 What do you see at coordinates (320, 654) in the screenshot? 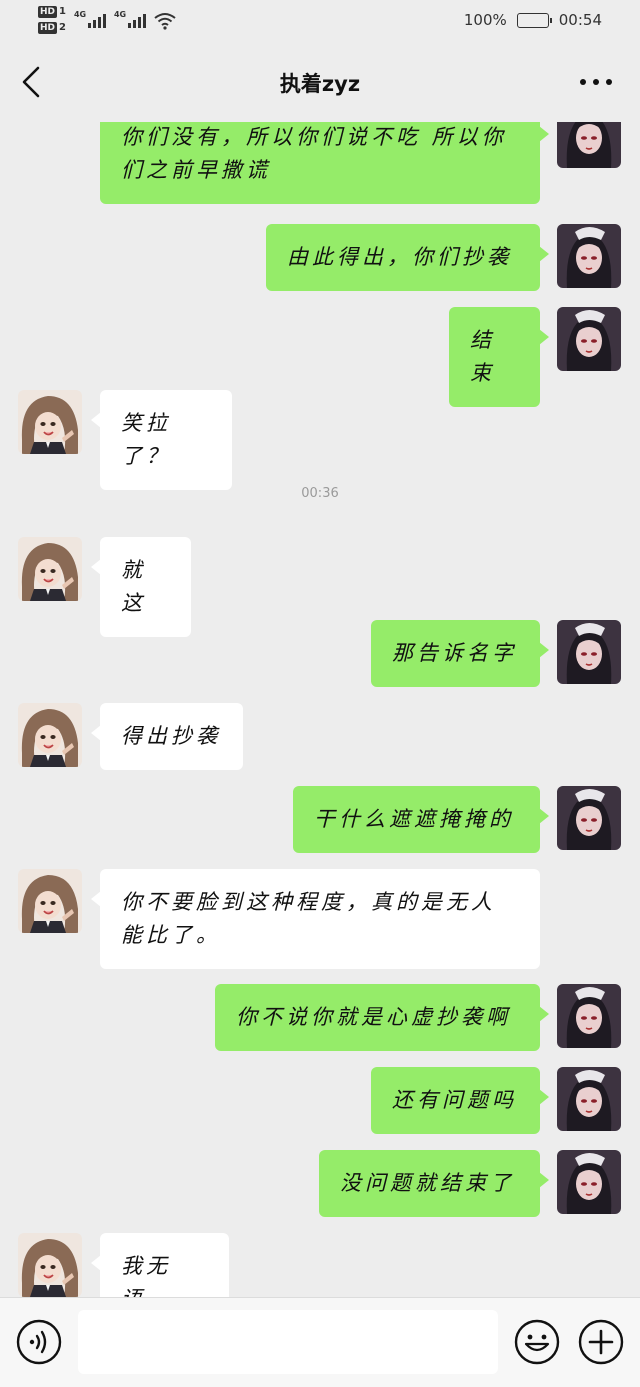
I see `sent-message: 那告诉名字` at bounding box center [320, 654].